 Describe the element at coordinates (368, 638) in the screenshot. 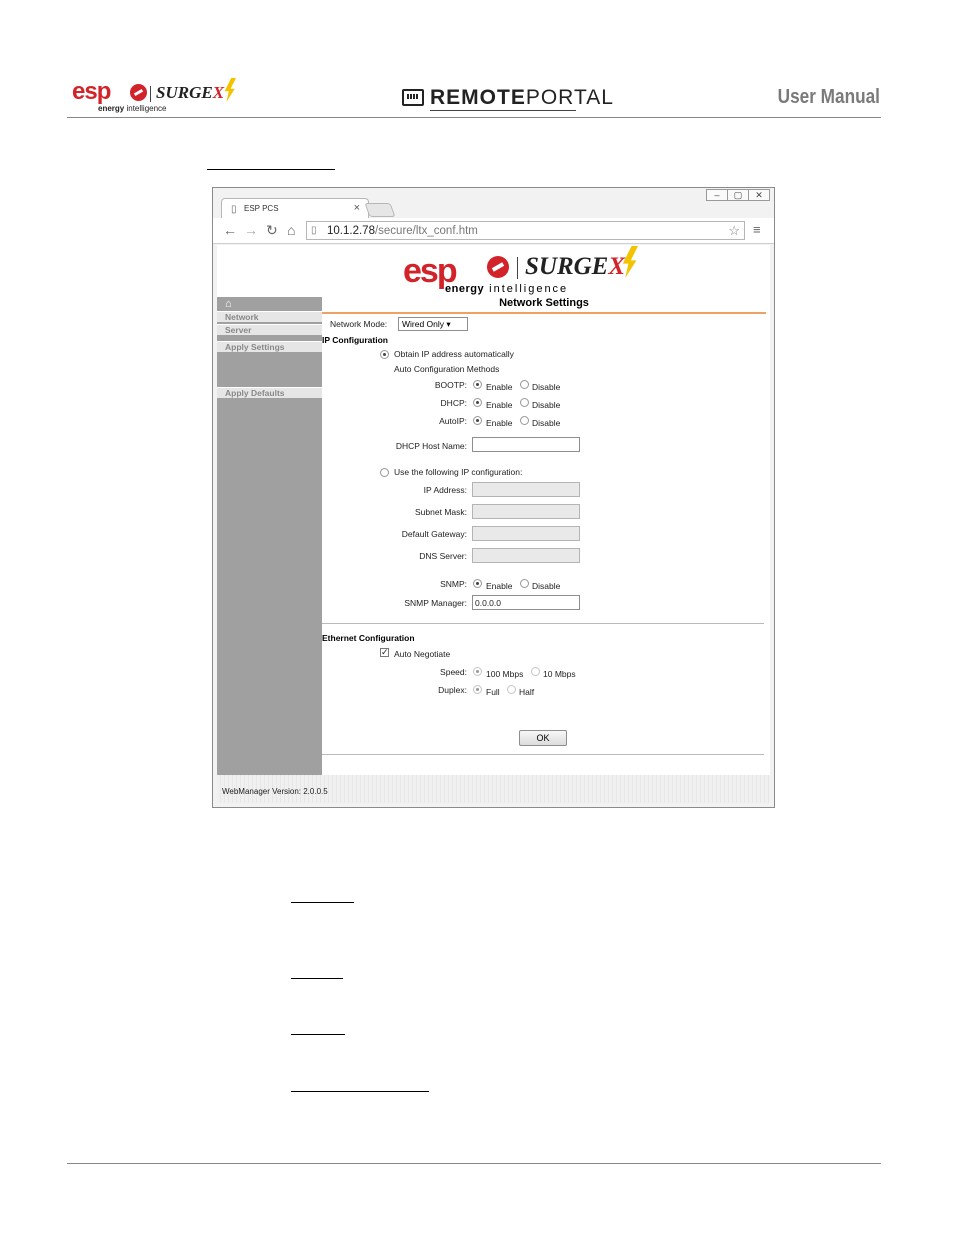

I see `ethernet-config-heading: Ethernet Configuration` at that location.